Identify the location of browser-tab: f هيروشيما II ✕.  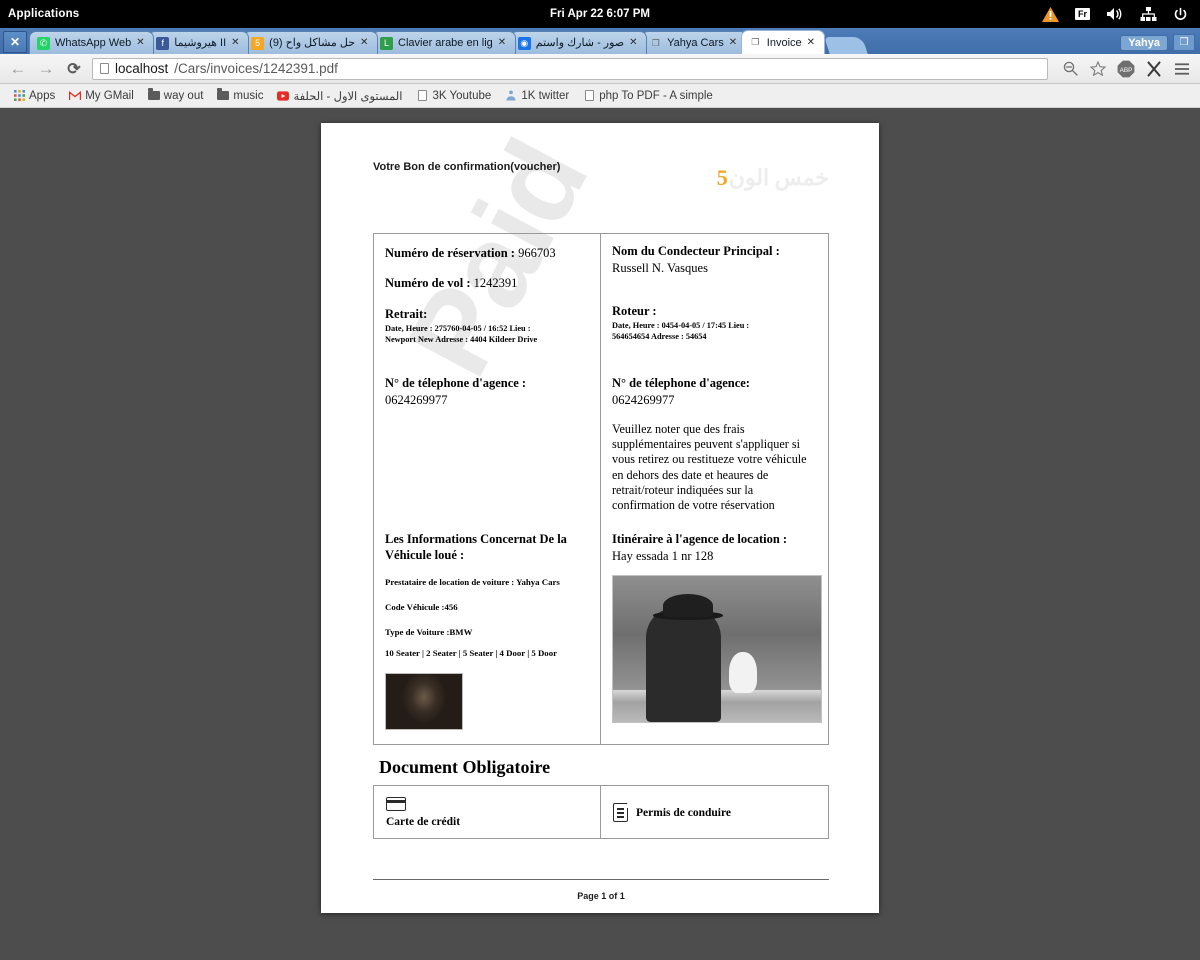
(199, 42).